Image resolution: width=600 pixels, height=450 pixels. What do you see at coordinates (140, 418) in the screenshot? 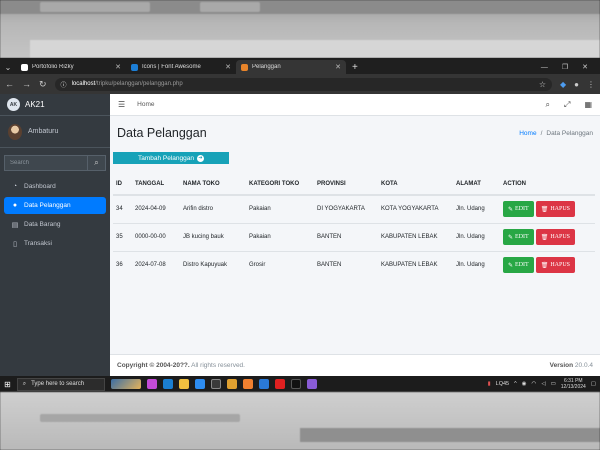
I see `blurred-text` at bounding box center [140, 418].